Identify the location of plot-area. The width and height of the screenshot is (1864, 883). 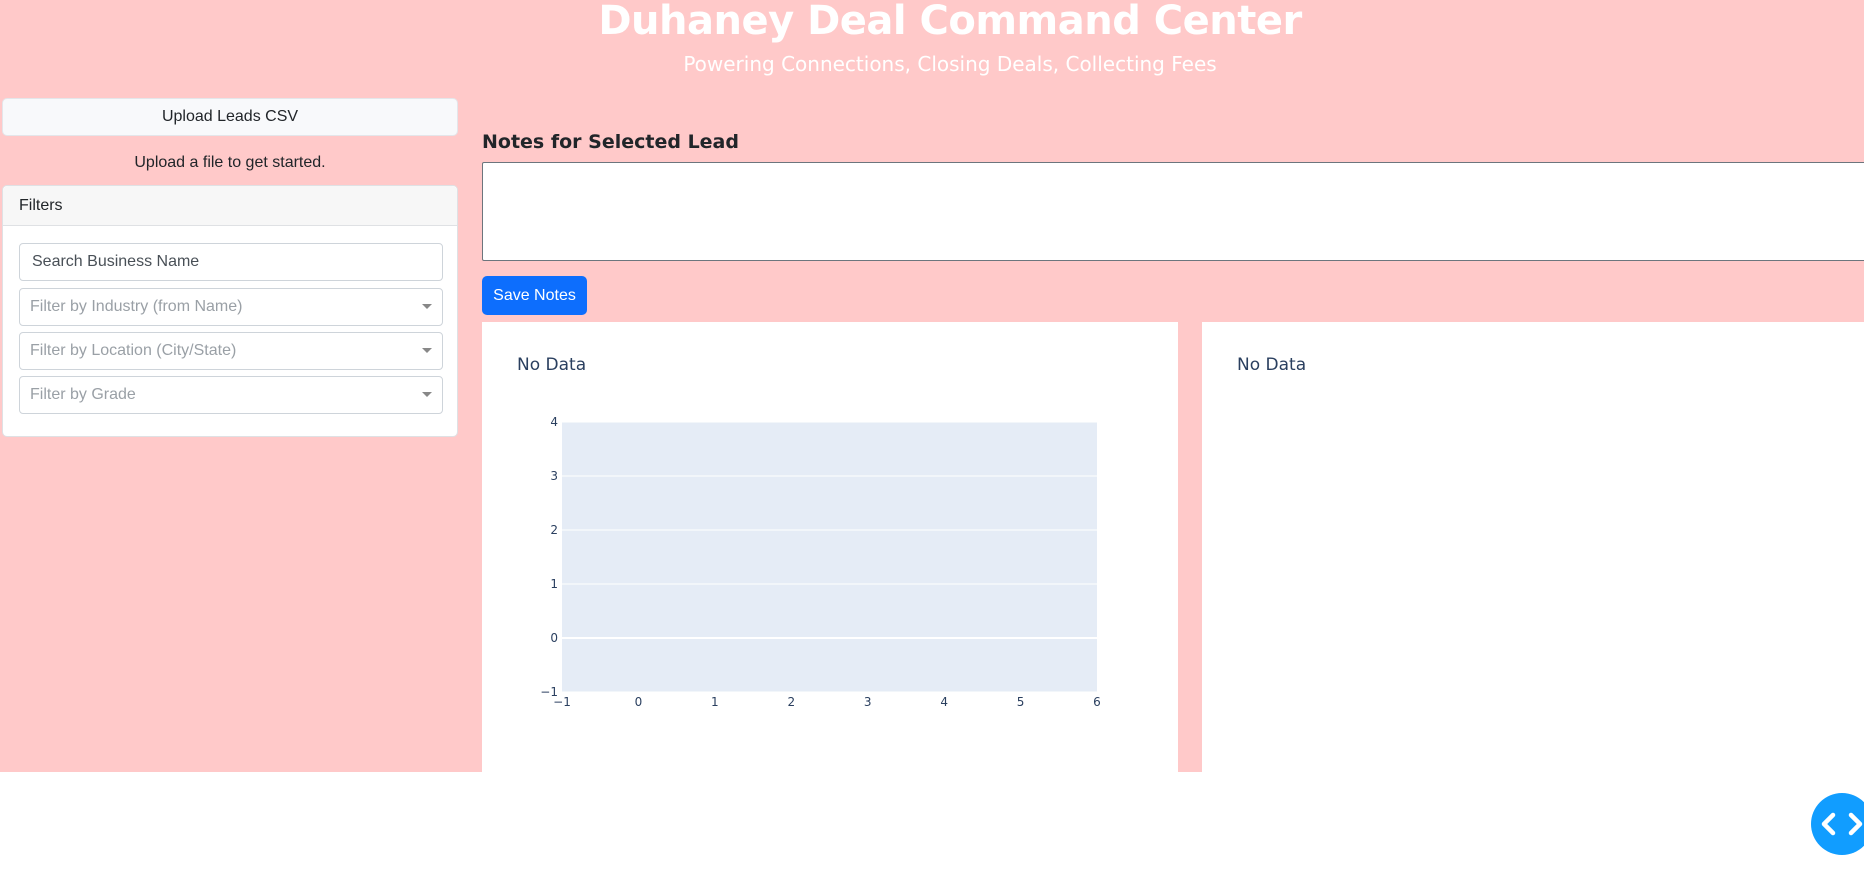
(829, 557).